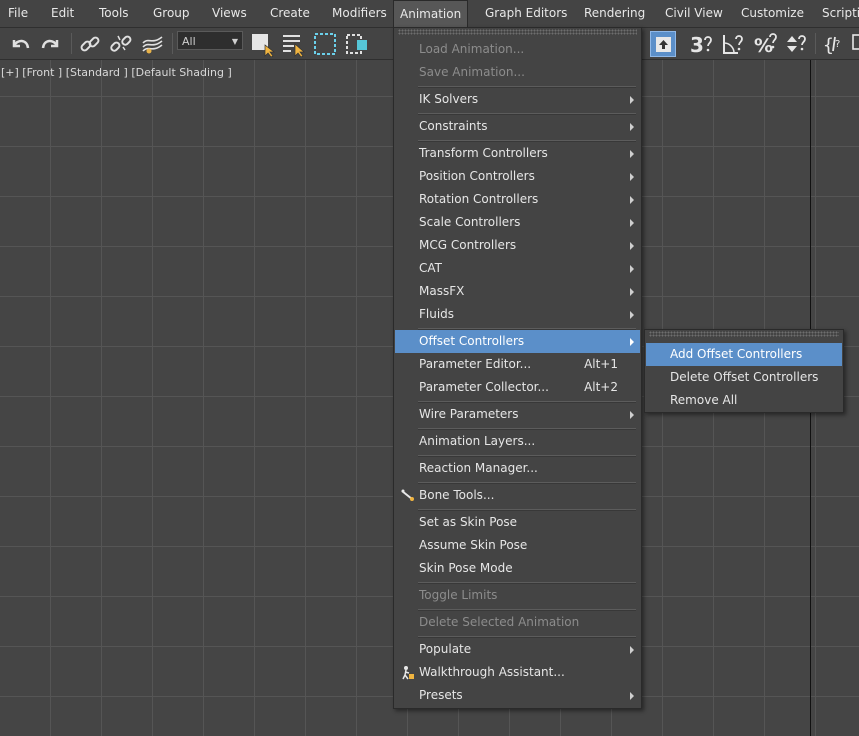 The image size is (859, 736). What do you see at coordinates (262, 44) in the screenshot?
I see `select-object-icon` at bounding box center [262, 44].